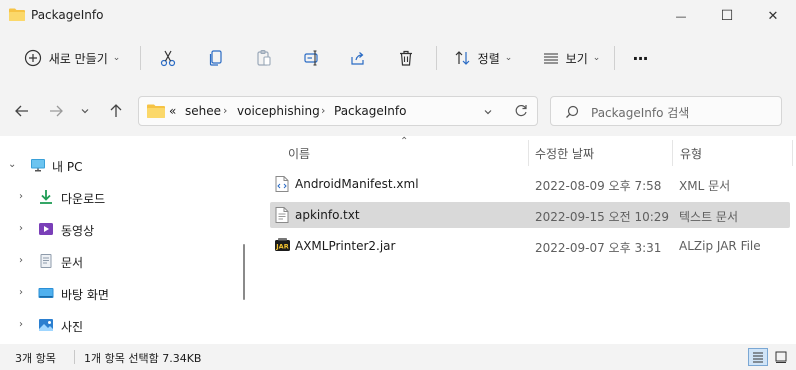 The width and height of the screenshot is (796, 370). What do you see at coordinates (244, 240) in the screenshot?
I see `navigation-scrollbar` at bounding box center [244, 240].